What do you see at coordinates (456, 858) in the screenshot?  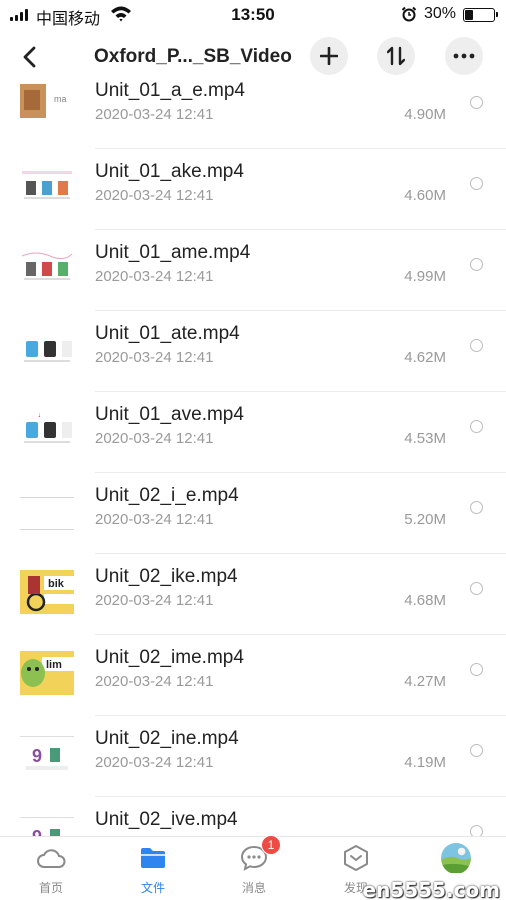 I see `avatar` at bounding box center [456, 858].